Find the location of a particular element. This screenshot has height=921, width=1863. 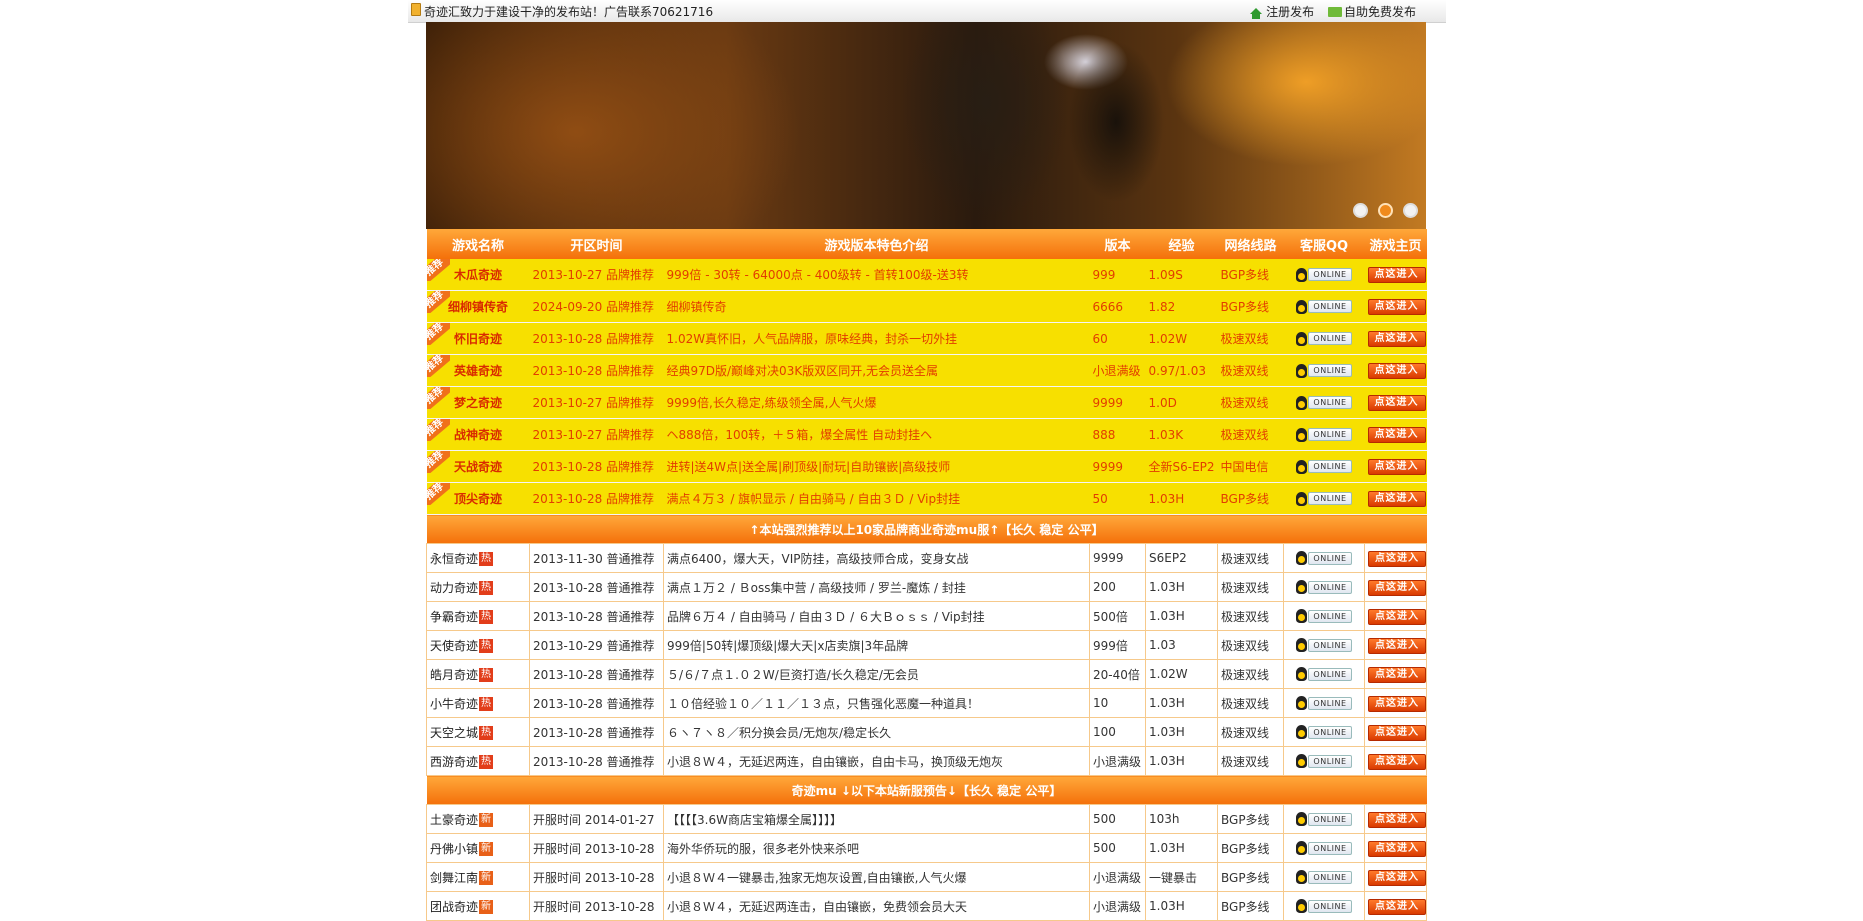

game-name-link: 木瓜奇迹 is located at coordinates (478, 275).